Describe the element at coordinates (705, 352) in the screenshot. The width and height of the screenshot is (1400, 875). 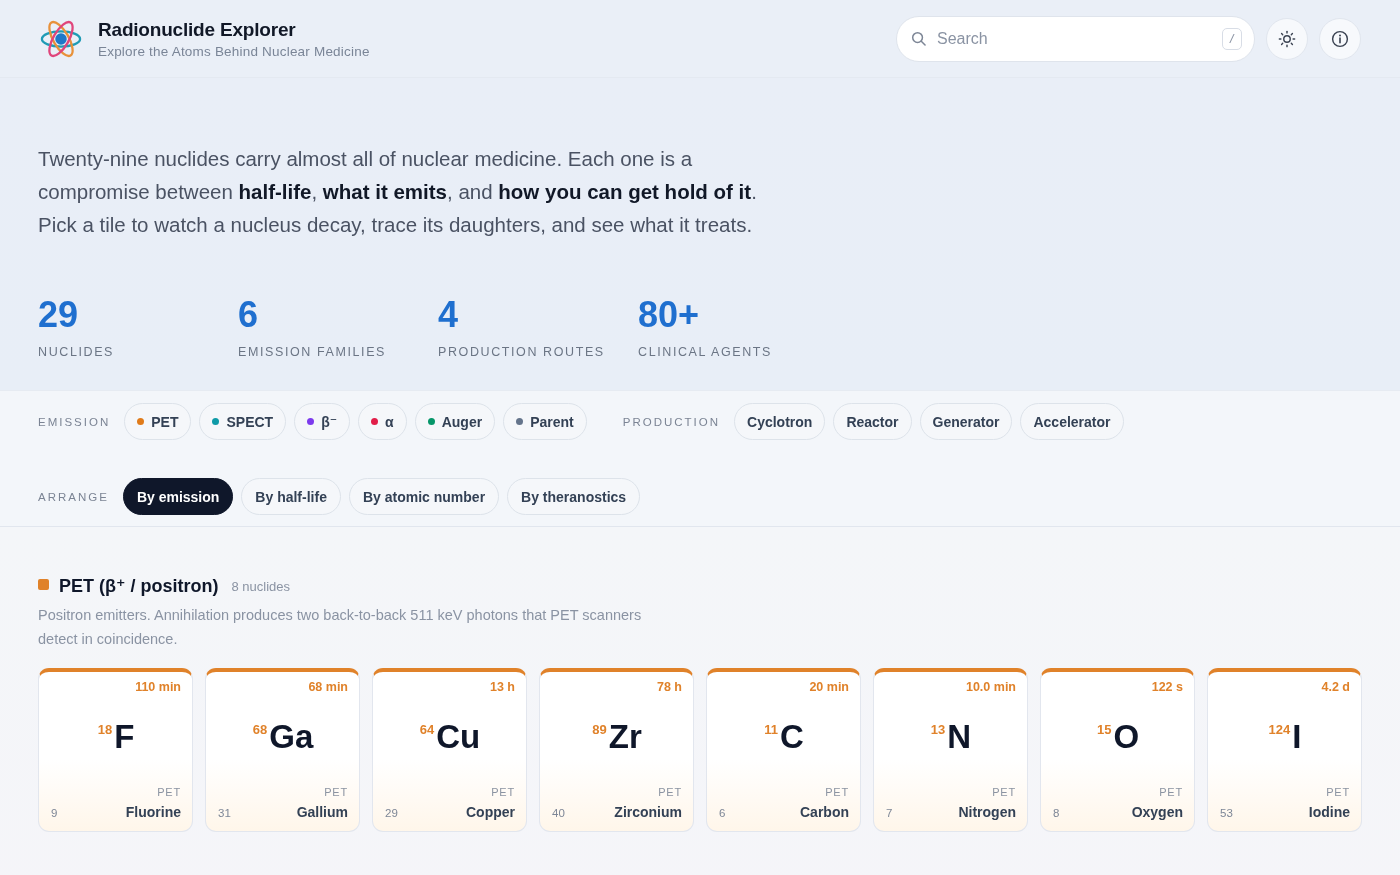
I see `stat-label: CLINICAL AGENTS` at that location.